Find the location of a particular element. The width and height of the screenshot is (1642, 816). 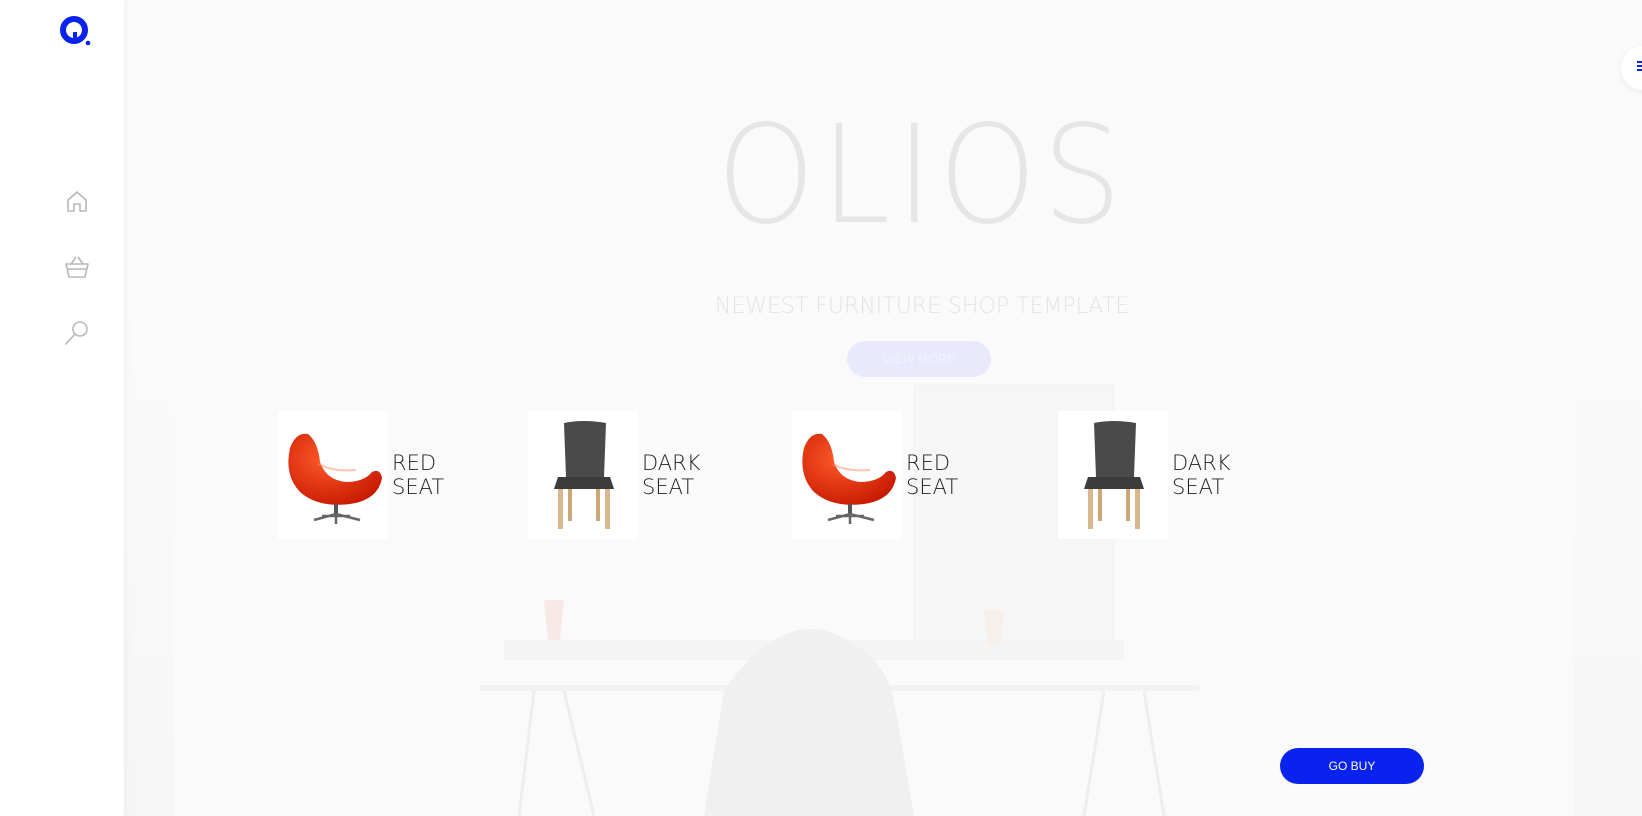

olios-logo-icon is located at coordinates (76, 32).